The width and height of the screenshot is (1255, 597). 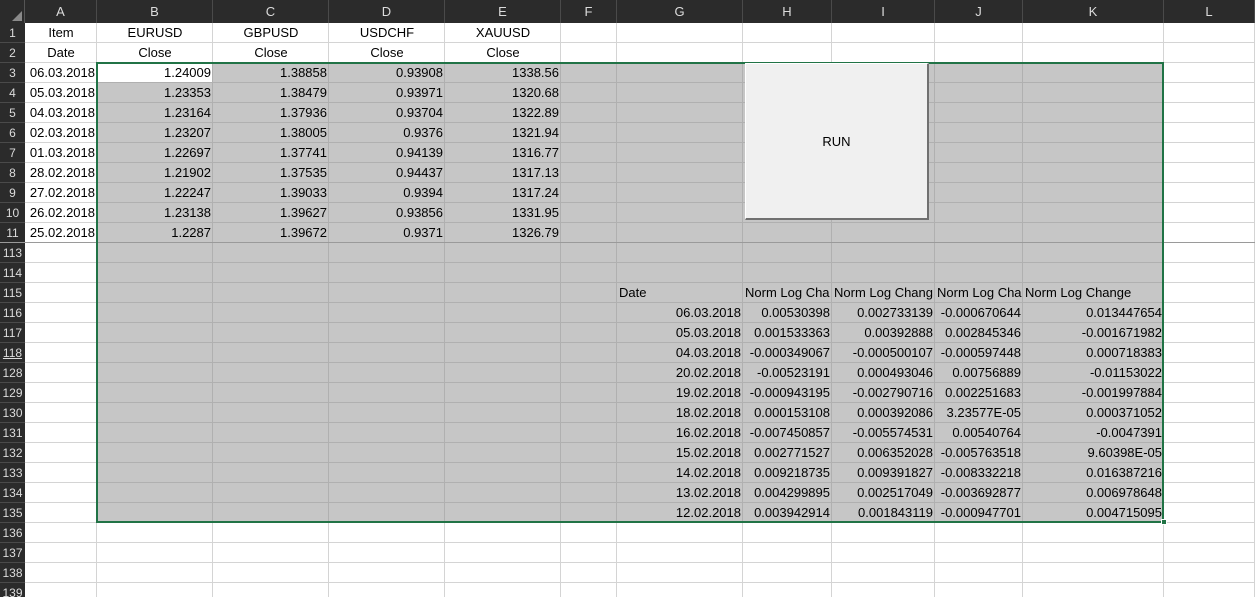 I want to click on date-cell: 02.03.2018, so click(x=61, y=133).